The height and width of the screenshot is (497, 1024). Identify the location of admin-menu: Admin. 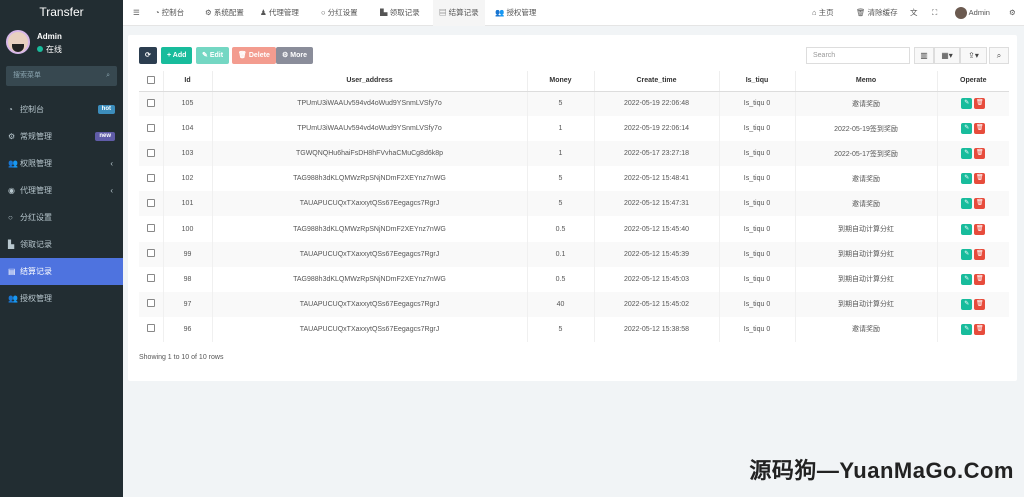
(972, 13).